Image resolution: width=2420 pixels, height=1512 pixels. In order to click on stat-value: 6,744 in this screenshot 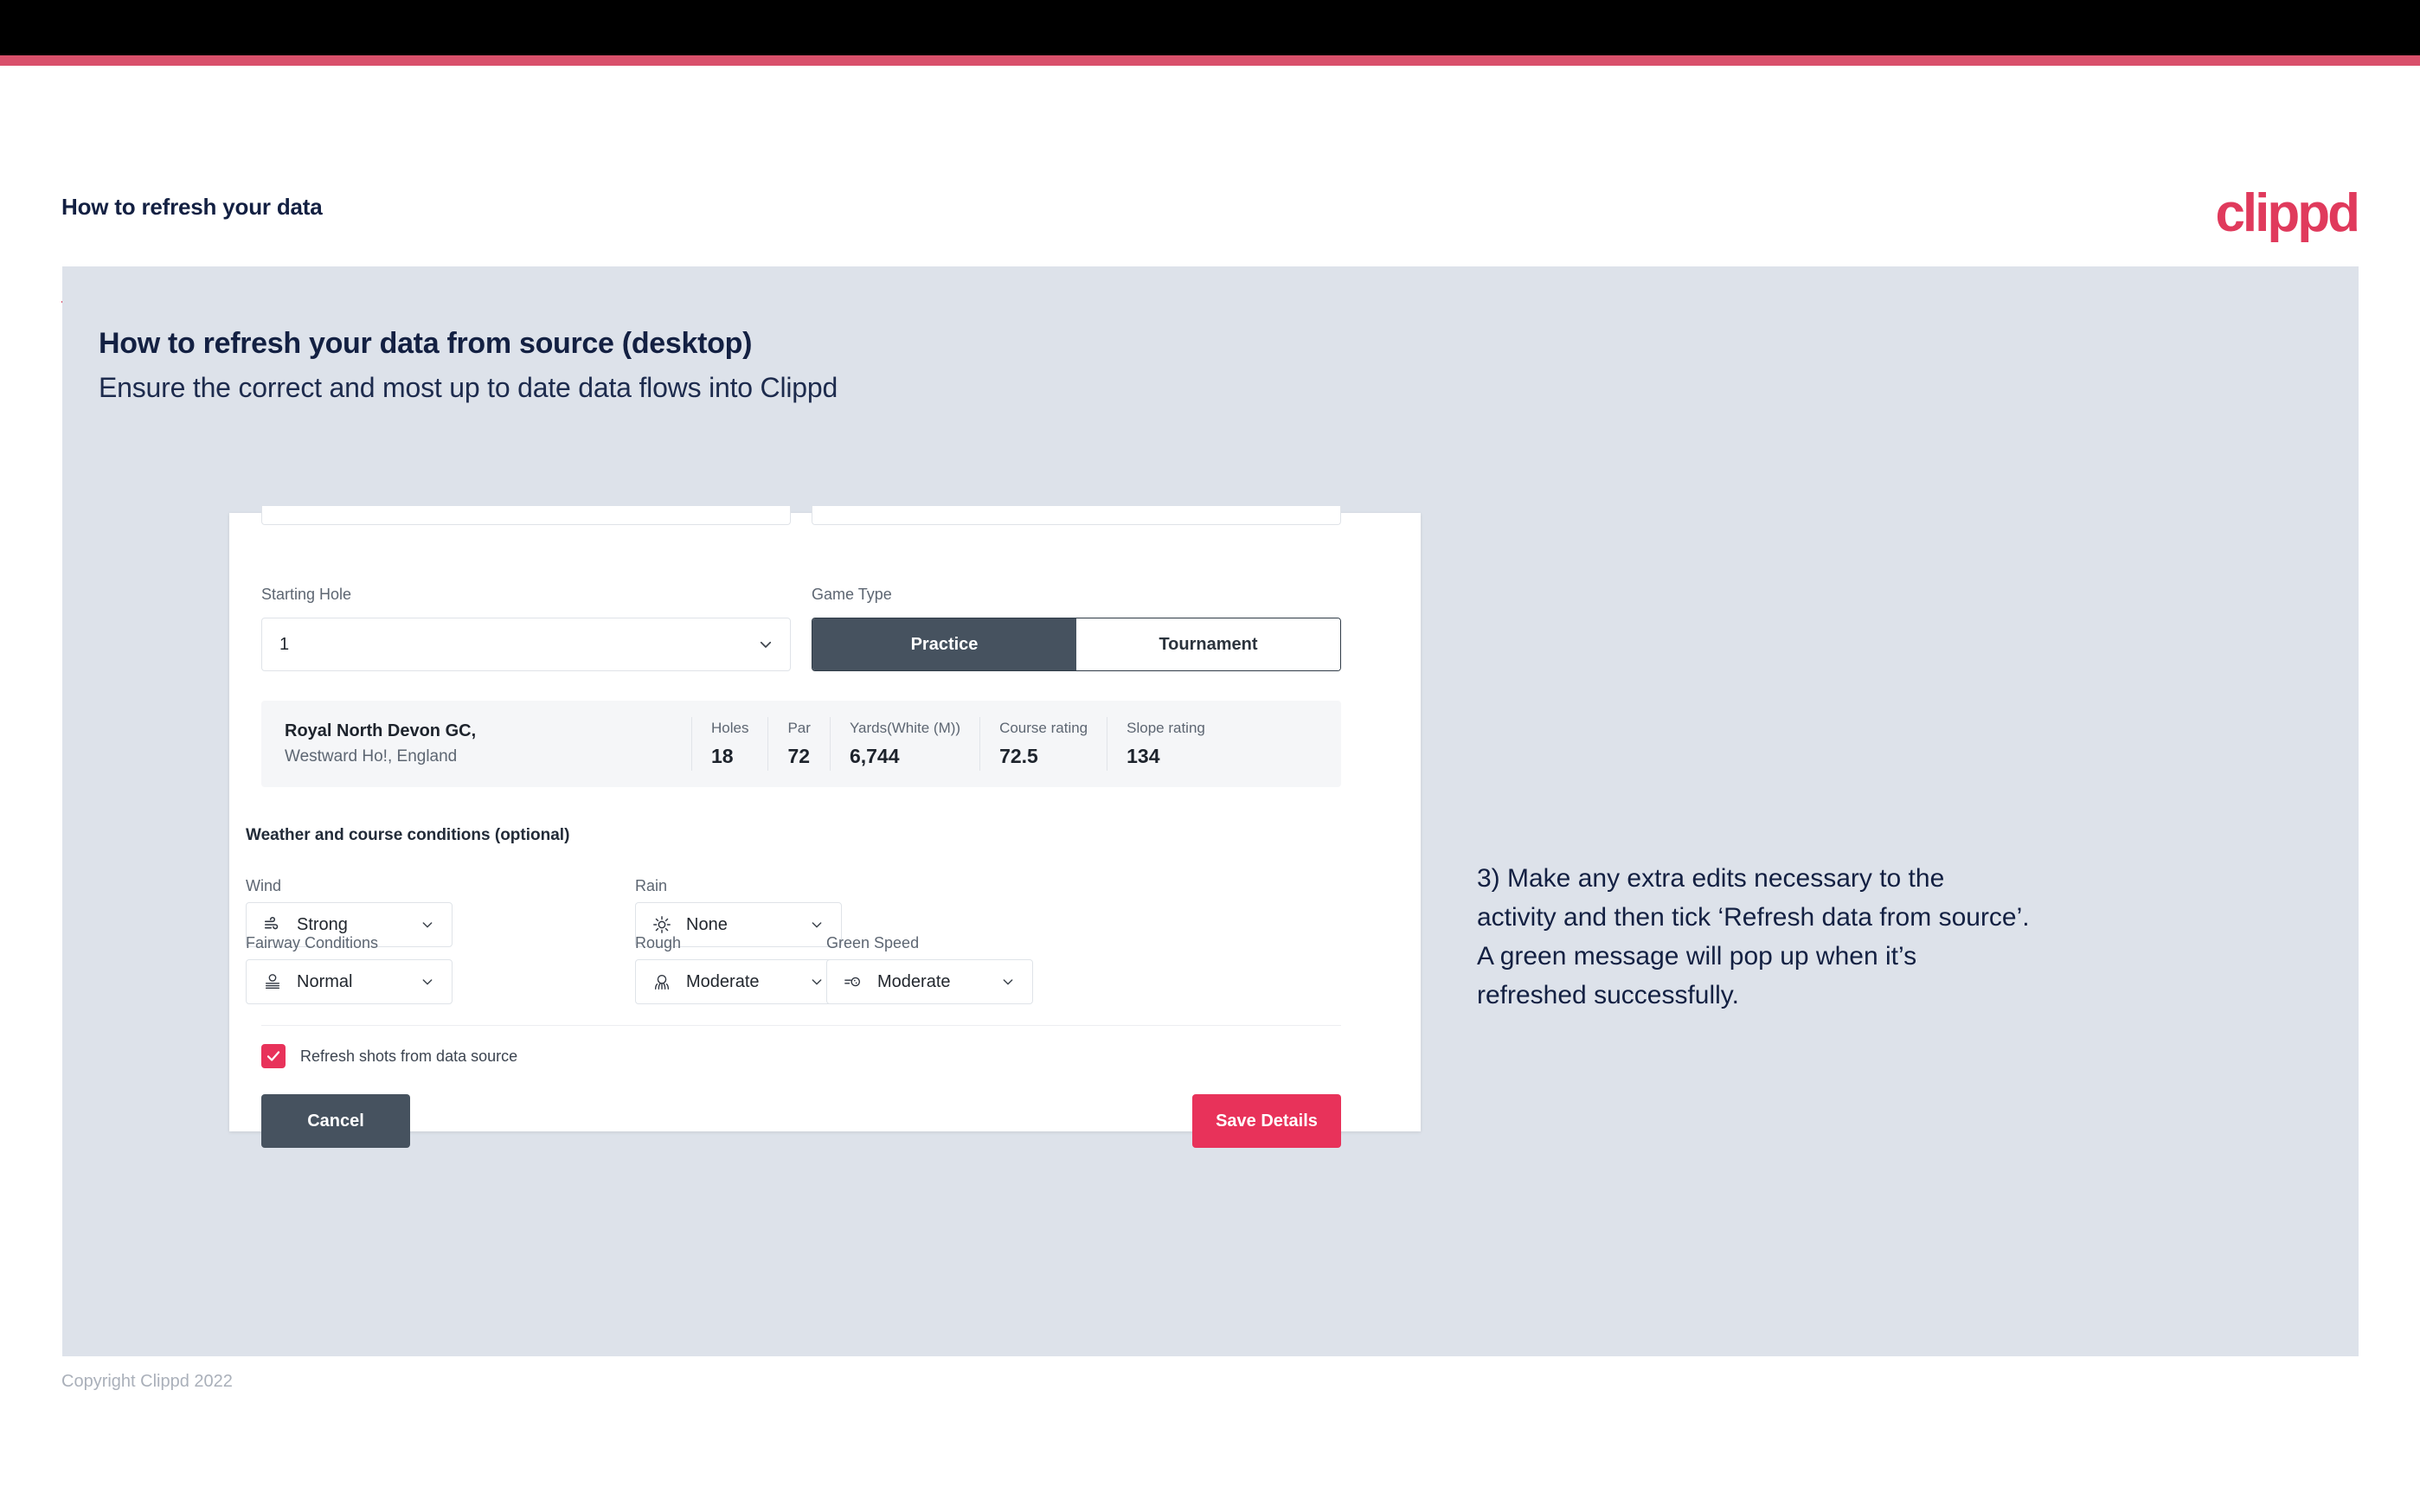, I will do `click(874, 756)`.